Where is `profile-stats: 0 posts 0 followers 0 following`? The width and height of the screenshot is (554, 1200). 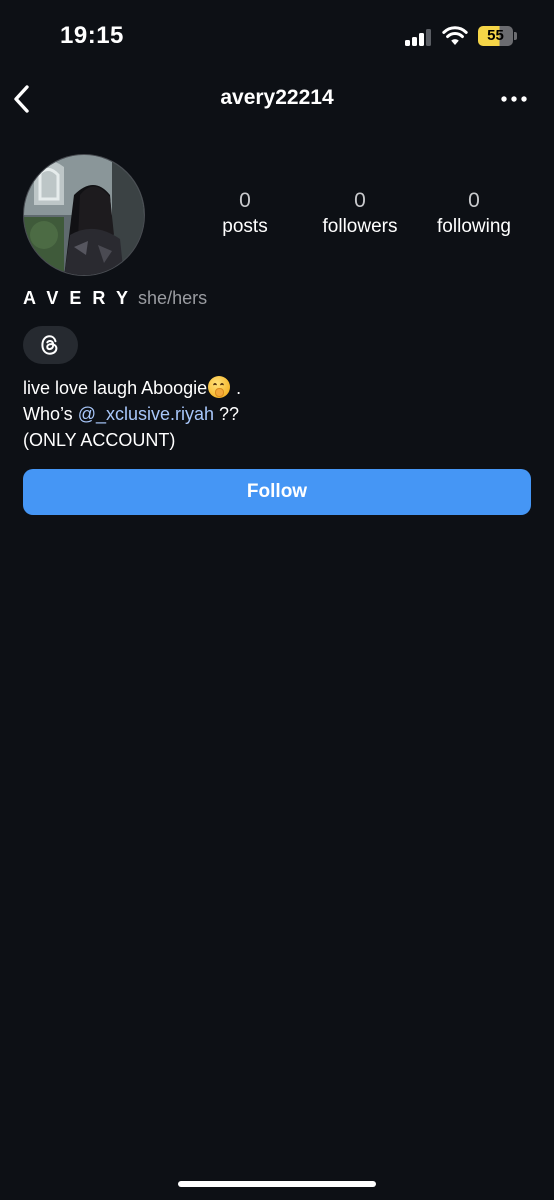 profile-stats: 0 posts 0 followers 0 following is located at coordinates (360, 216).